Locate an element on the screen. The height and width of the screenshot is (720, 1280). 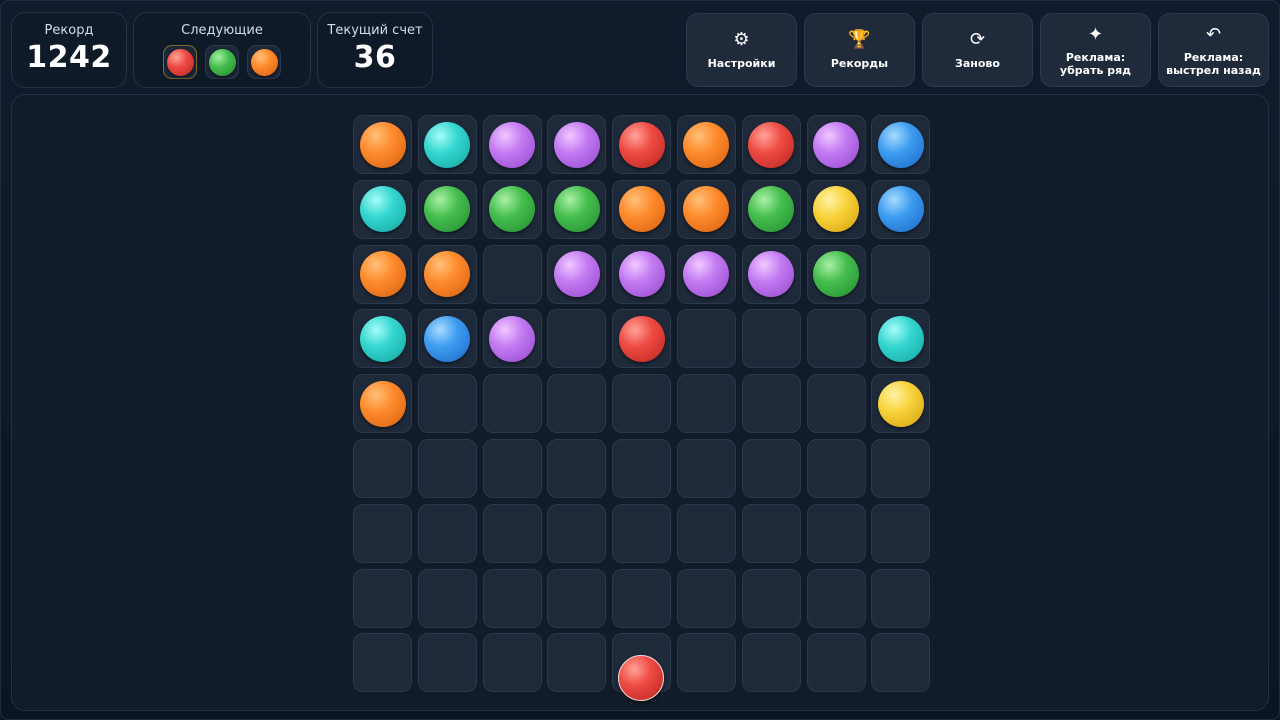
score-label: Текущий счет is located at coordinates (375, 30).